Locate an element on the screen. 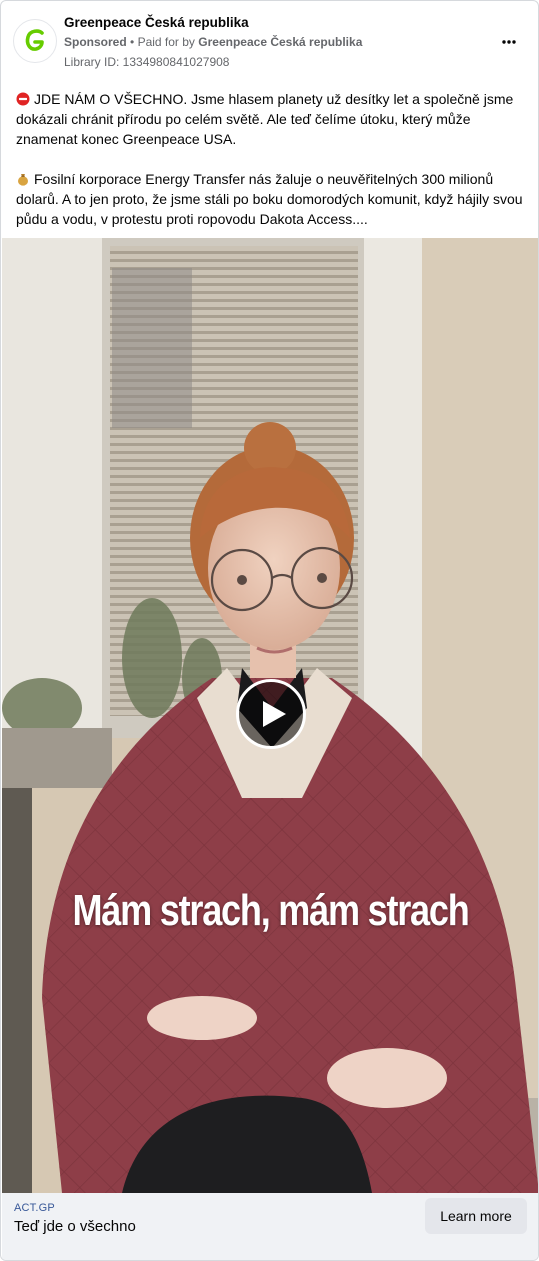  more-options-button is located at coordinates (509, 42).